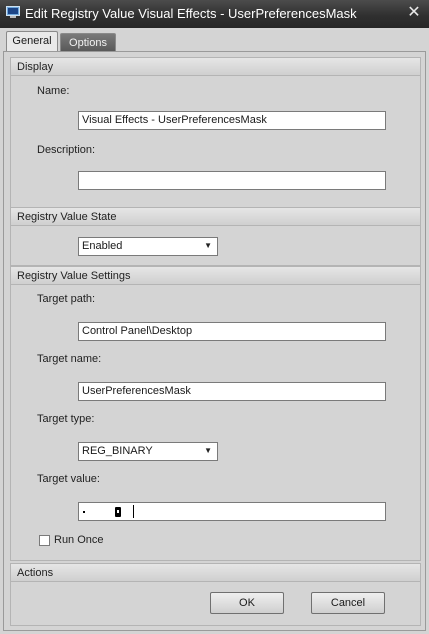 The image size is (429, 634). Describe the element at coordinates (133, 511) in the screenshot. I see `text-cursor` at that location.